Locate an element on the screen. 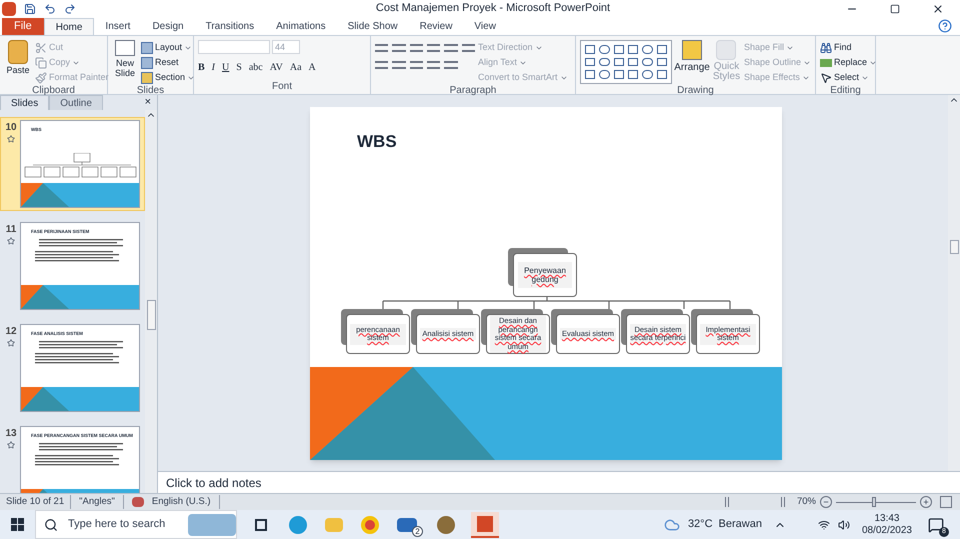 This screenshot has width=960, height=539. language-label: English (U.S.) is located at coordinates (182, 502).